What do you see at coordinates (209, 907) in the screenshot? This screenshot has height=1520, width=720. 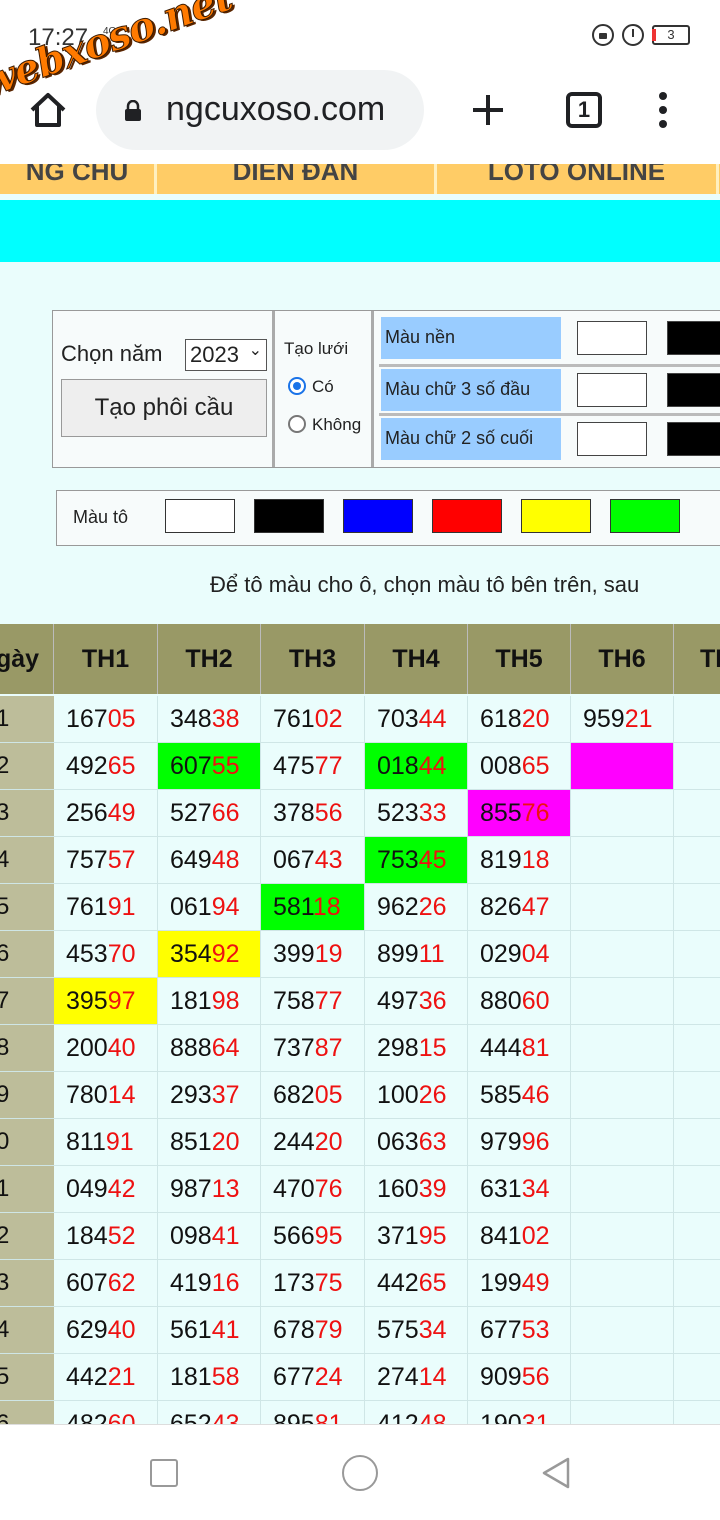 I see `result-cell: 06194` at bounding box center [209, 907].